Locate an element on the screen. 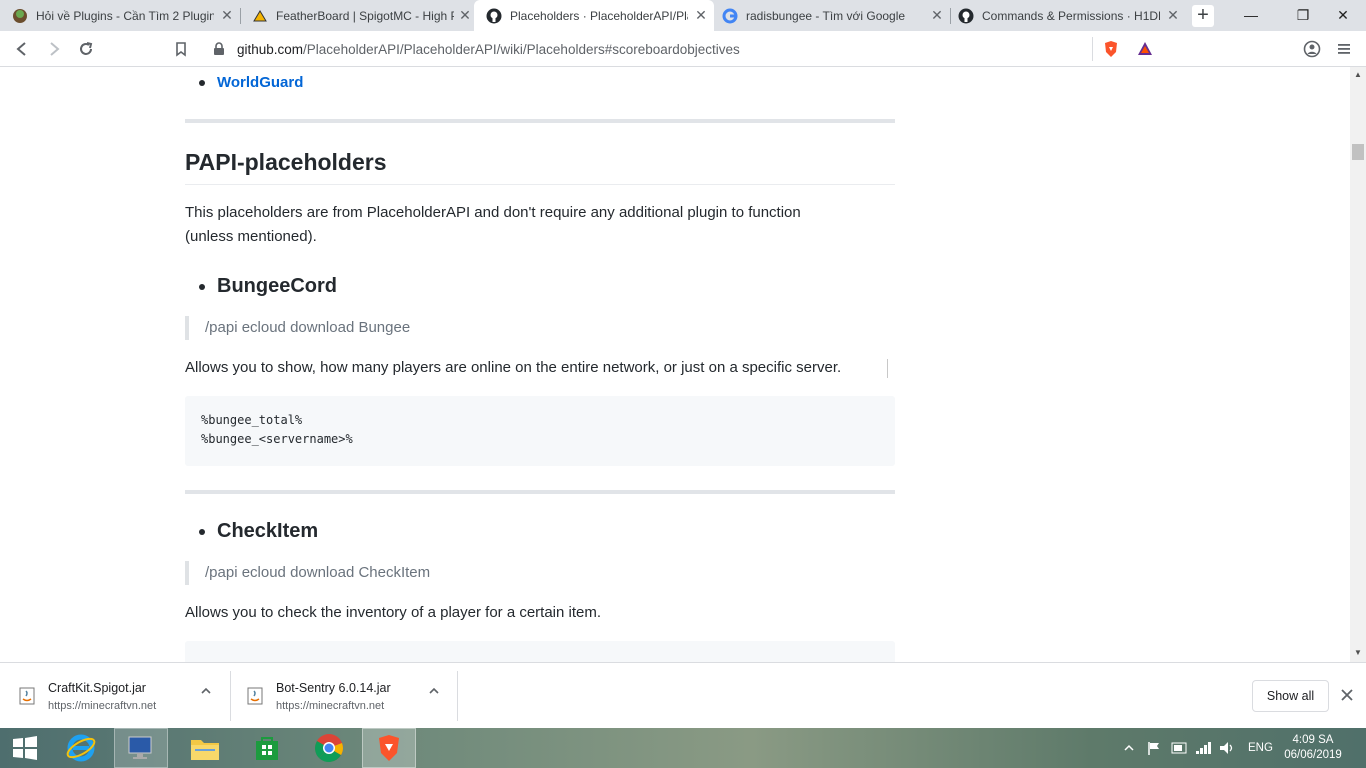 This screenshot has width=1366, height=768. tab-title: Hỏi về Plugins - Cần Tìm 2 Plugin is located at coordinates (125, 15).